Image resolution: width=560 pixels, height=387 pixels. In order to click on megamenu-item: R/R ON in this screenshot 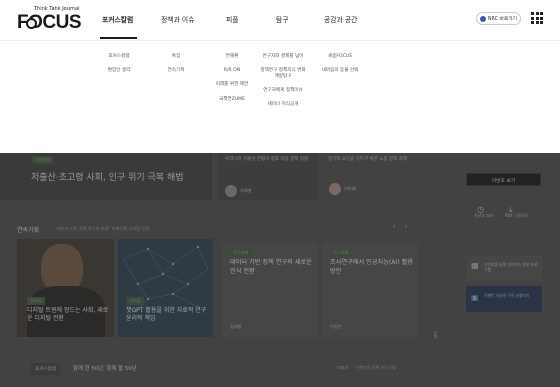, I will do `click(232, 71)`.